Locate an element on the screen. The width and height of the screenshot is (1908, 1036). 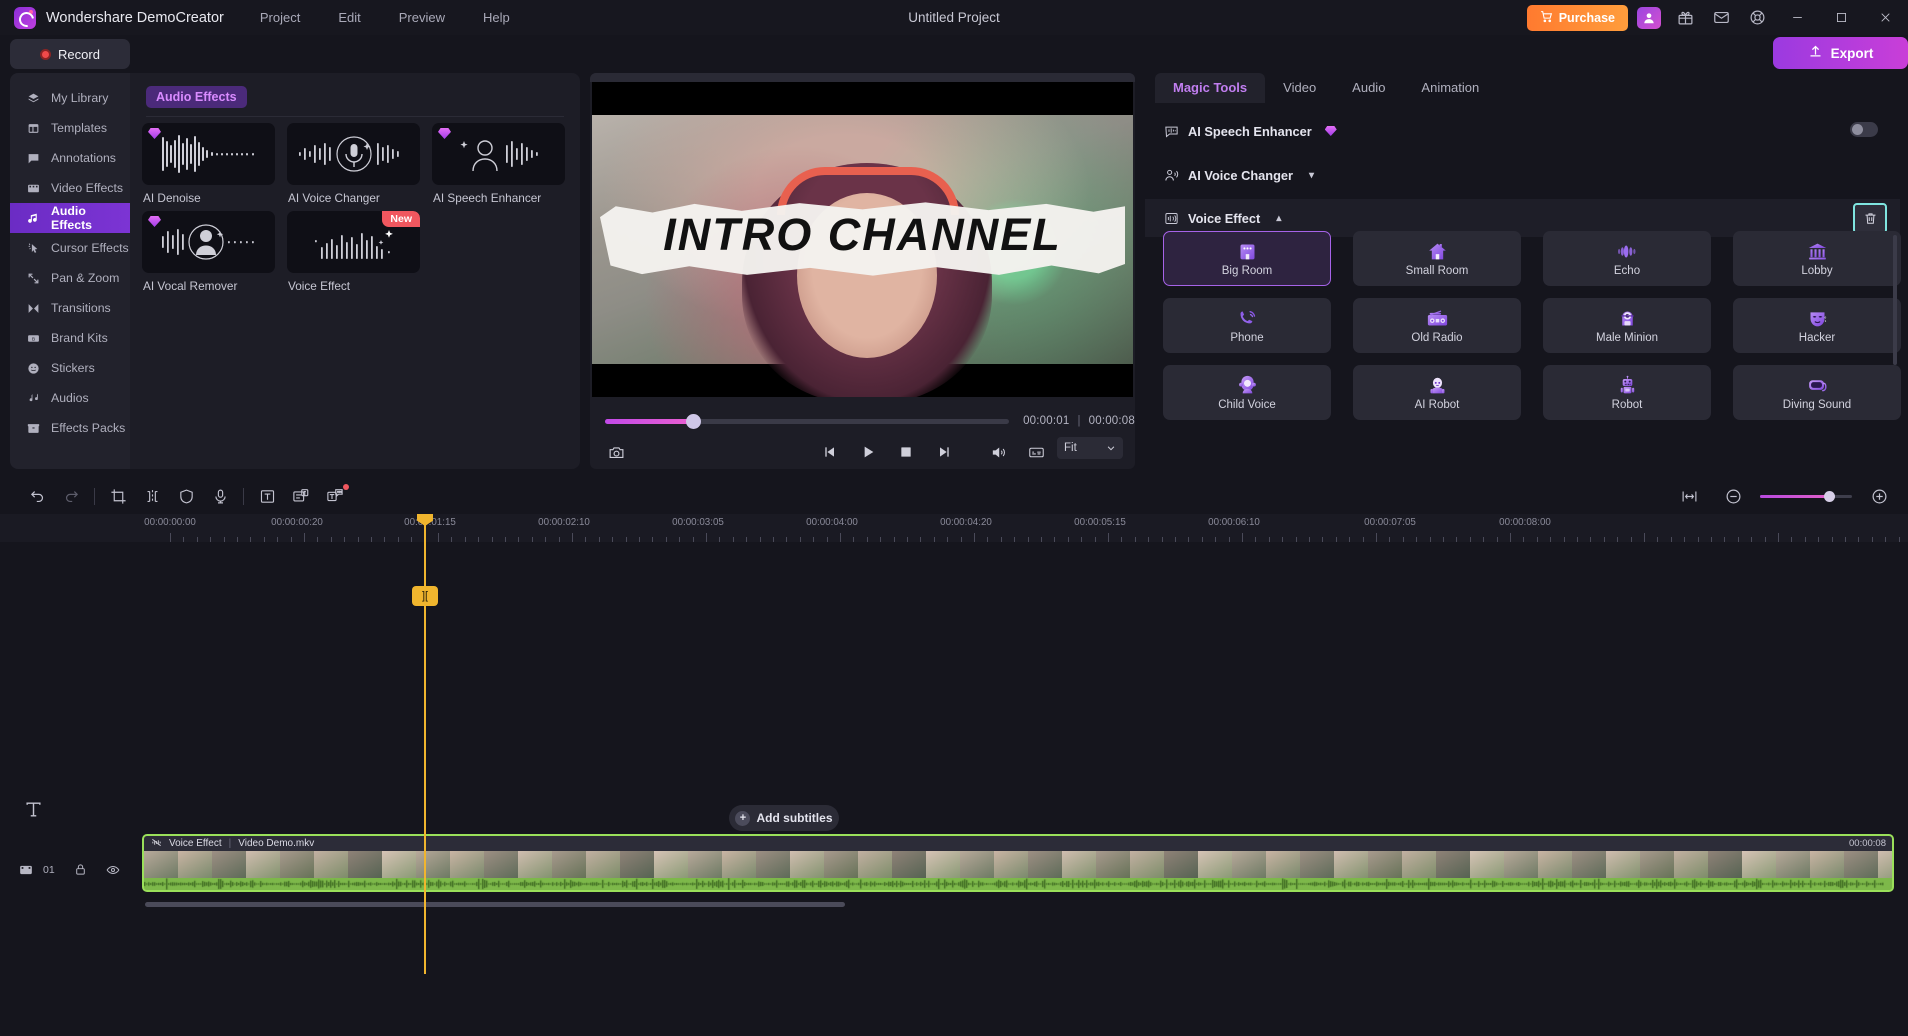
sidebar-item-audio-effects: Audio Effects is located at coordinates (70, 218).